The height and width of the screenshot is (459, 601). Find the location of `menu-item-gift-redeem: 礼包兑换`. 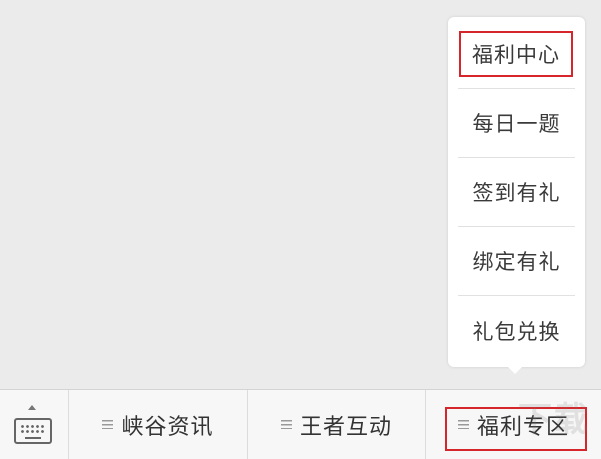

menu-item-gift-redeem: 礼包兑换 is located at coordinates (516, 330).